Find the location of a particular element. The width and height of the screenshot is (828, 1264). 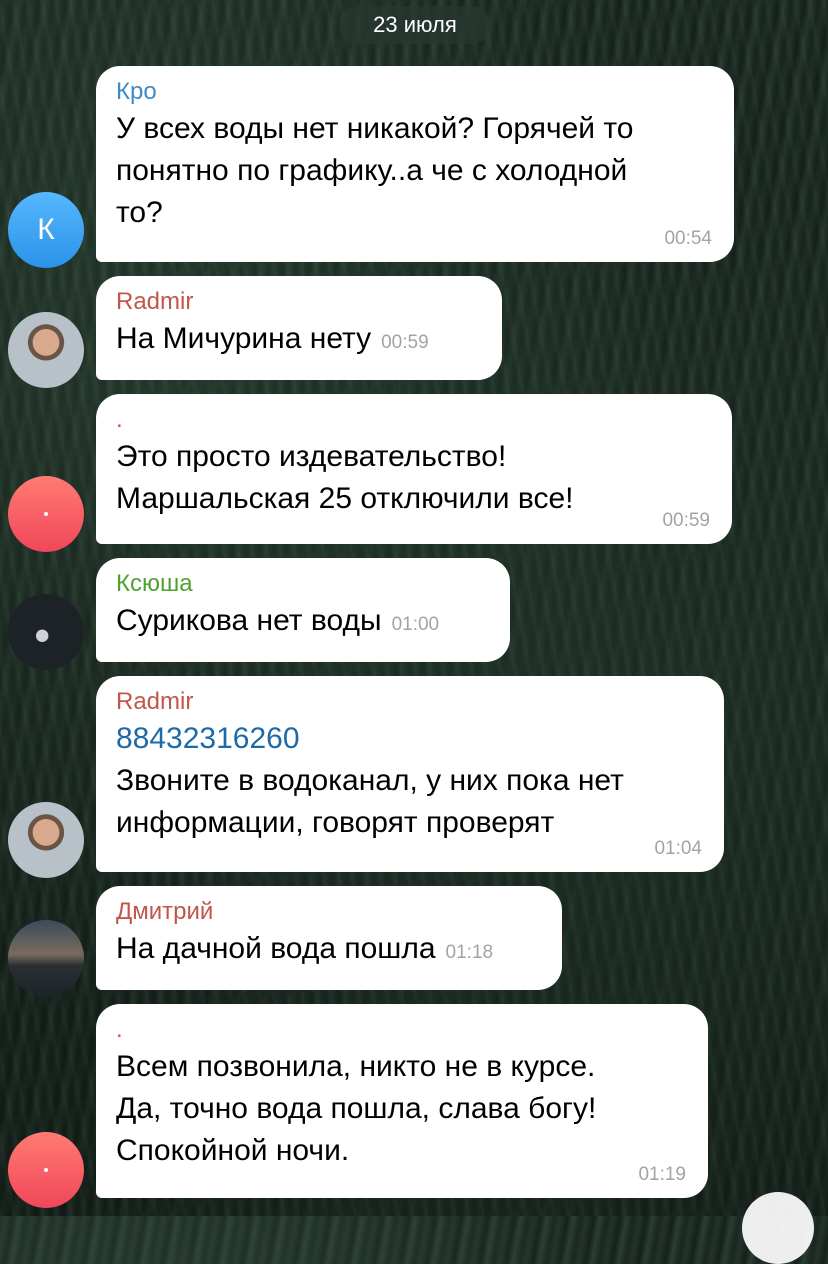

message-time: 01:18 is located at coordinates (469, 952).